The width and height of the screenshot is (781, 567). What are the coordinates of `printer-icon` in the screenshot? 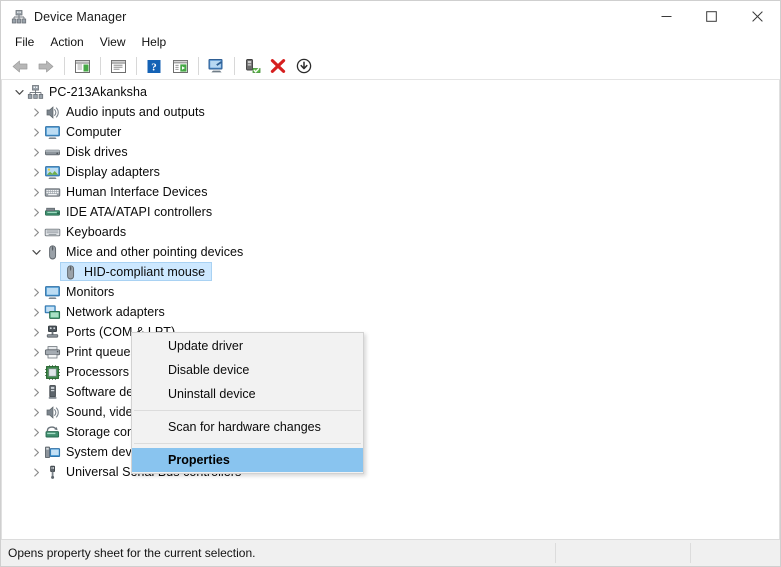 It's located at (52, 352).